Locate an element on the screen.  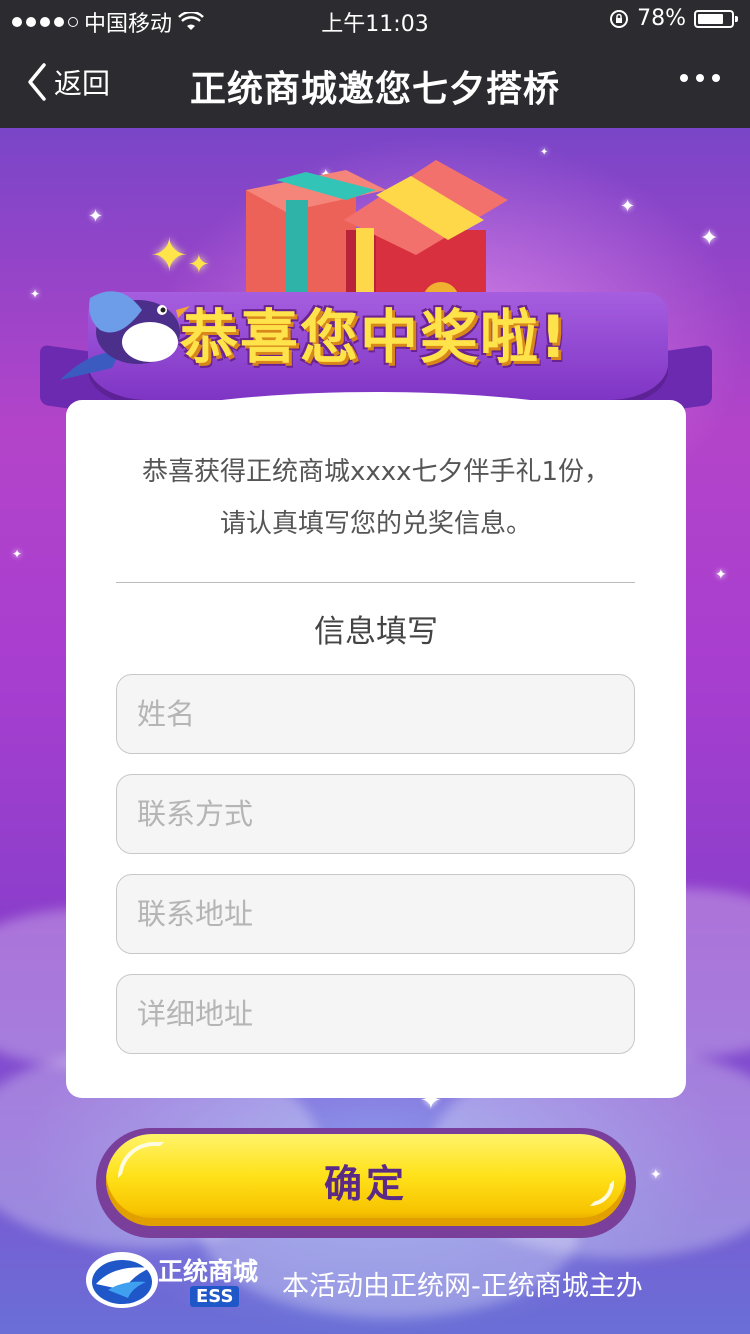
footer-brand: 正统商城 is located at coordinates (208, 1271).